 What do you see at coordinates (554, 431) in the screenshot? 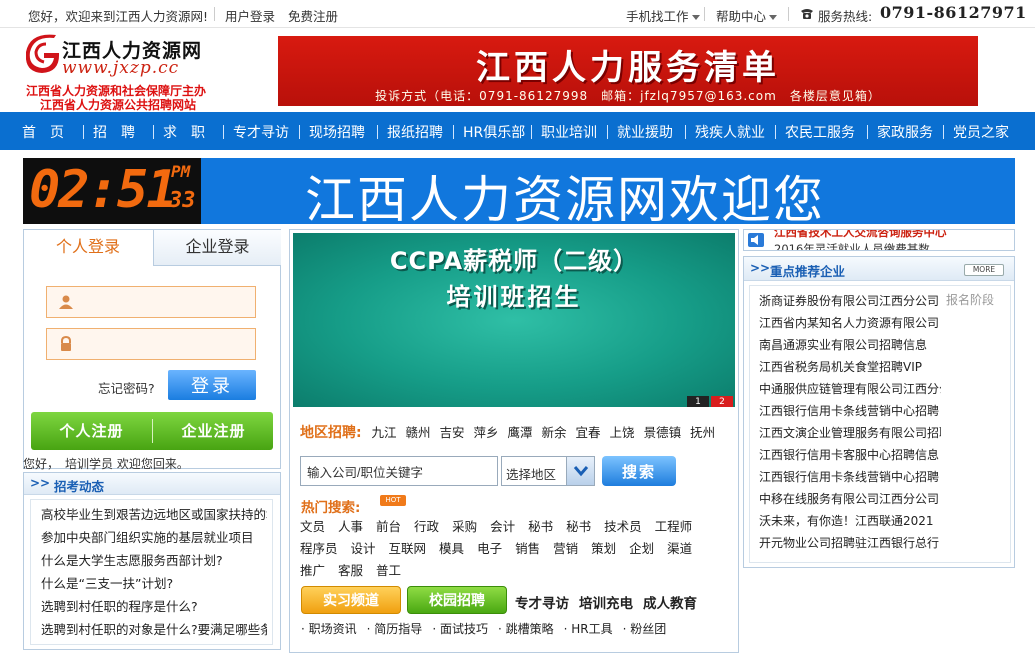
I see `region-city: 新余` at bounding box center [554, 431].